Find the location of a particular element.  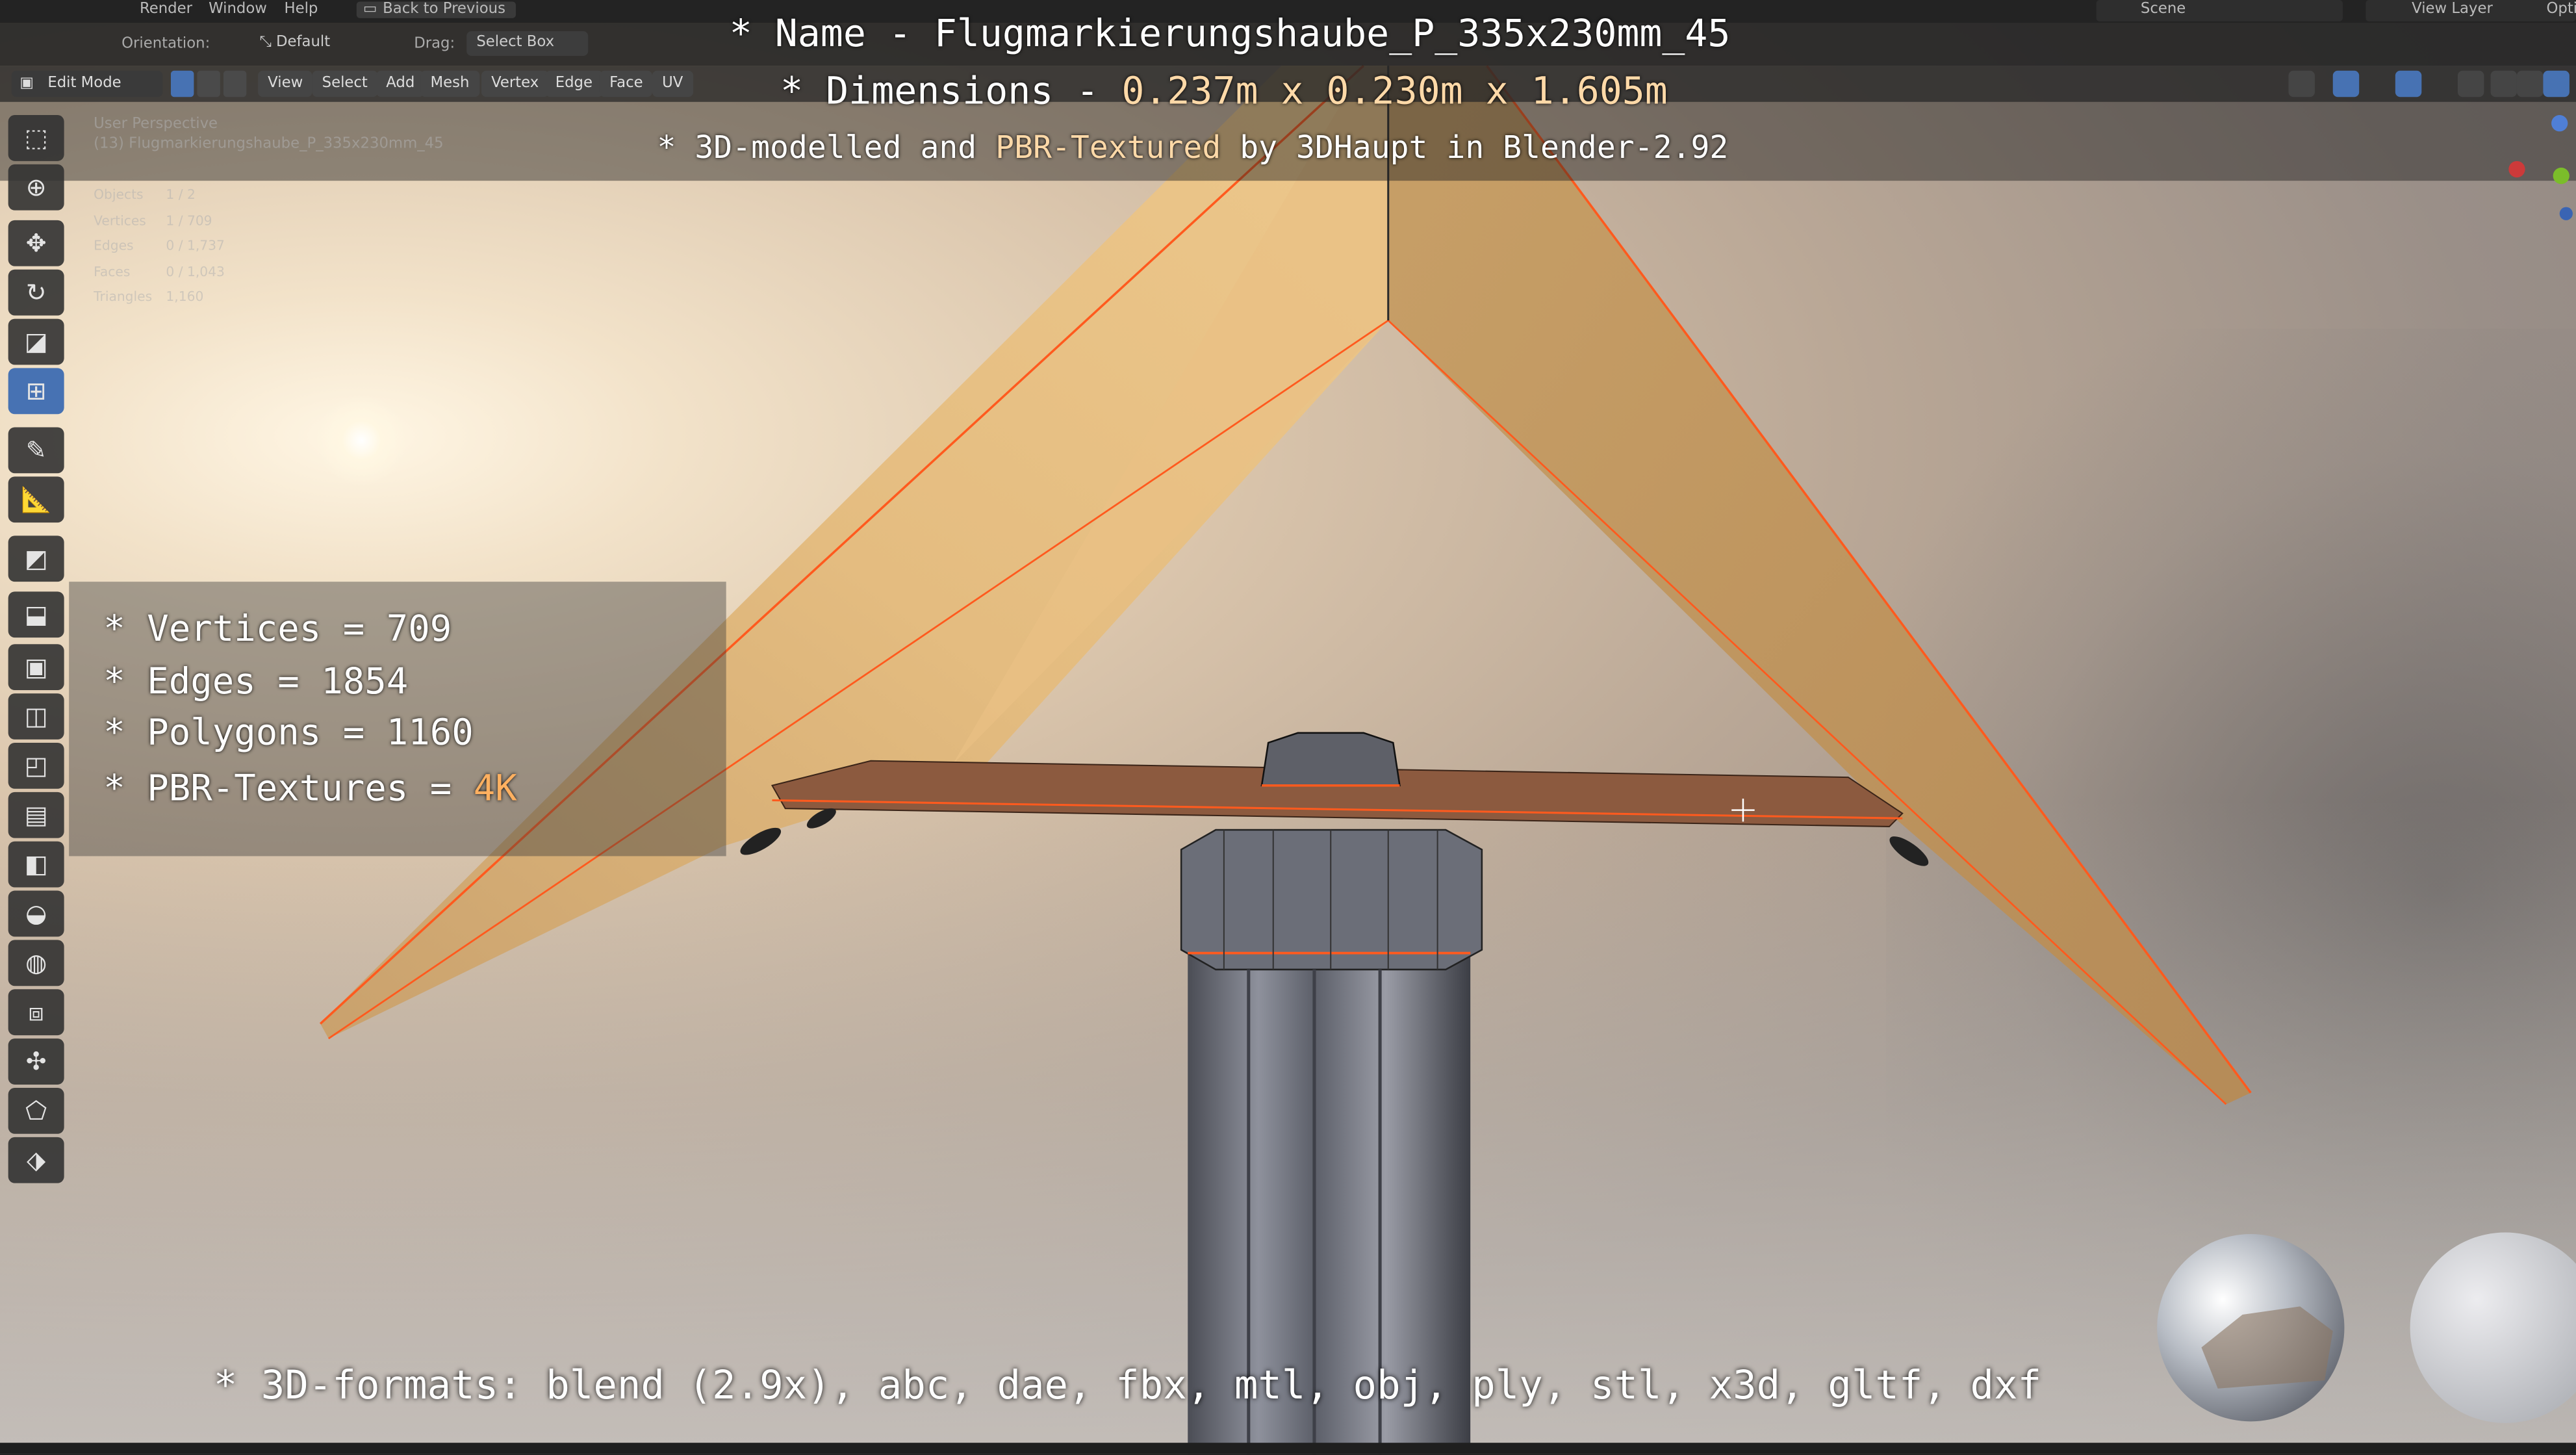

scene-selector: Scene is located at coordinates (2219, 11).